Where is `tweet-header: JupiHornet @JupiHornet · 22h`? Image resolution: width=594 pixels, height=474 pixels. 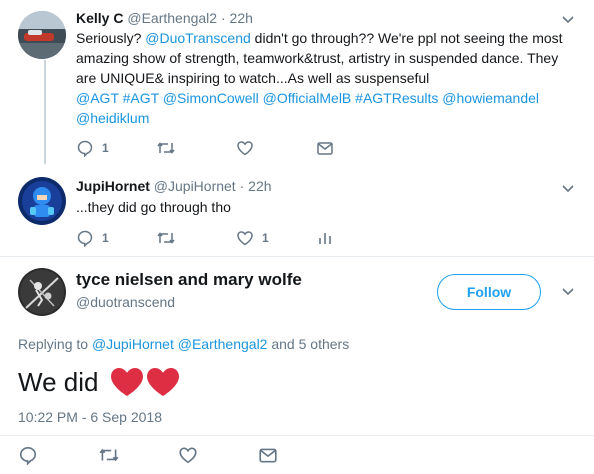 tweet-header: JupiHornet @JupiHornet · 22h is located at coordinates (174, 186).